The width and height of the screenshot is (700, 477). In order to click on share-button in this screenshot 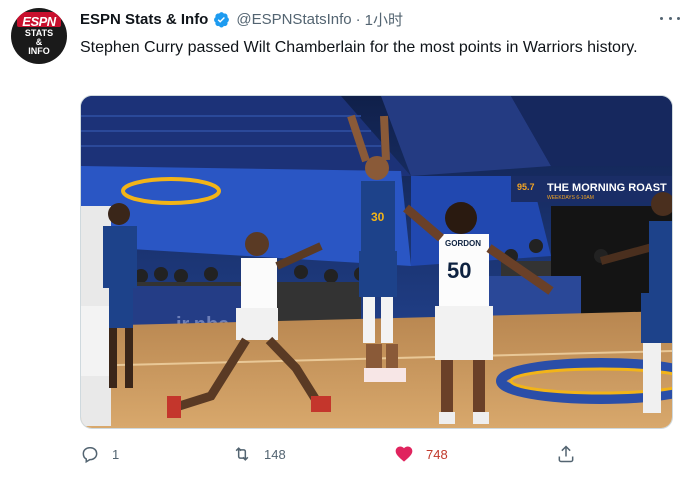, I will do `click(566, 454)`.